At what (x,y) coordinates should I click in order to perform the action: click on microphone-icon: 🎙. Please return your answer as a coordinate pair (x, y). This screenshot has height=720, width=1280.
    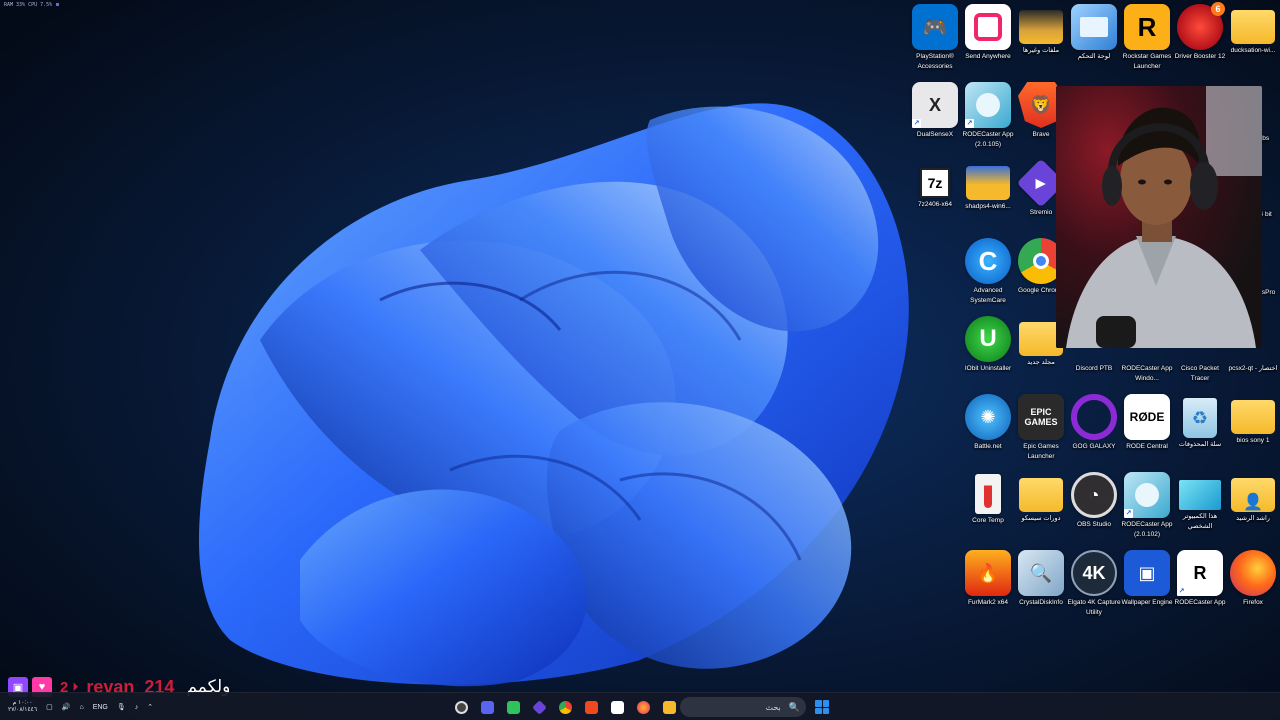
    Looking at the image, I should click on (121, 707).